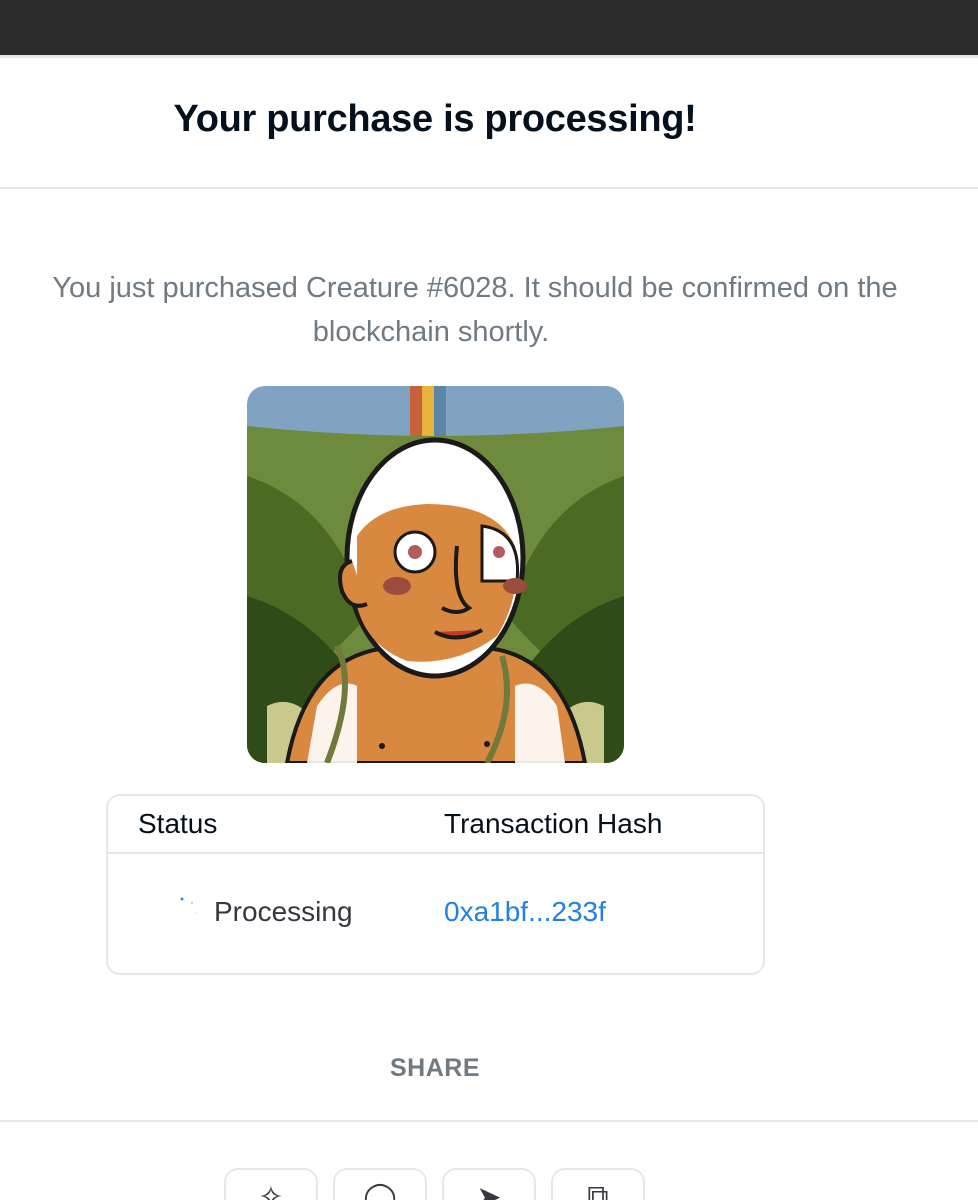 The width and height of the screenshot is (978, 1200). I want to click on hash-column-header: Transaction Hash, so click(553, 823).